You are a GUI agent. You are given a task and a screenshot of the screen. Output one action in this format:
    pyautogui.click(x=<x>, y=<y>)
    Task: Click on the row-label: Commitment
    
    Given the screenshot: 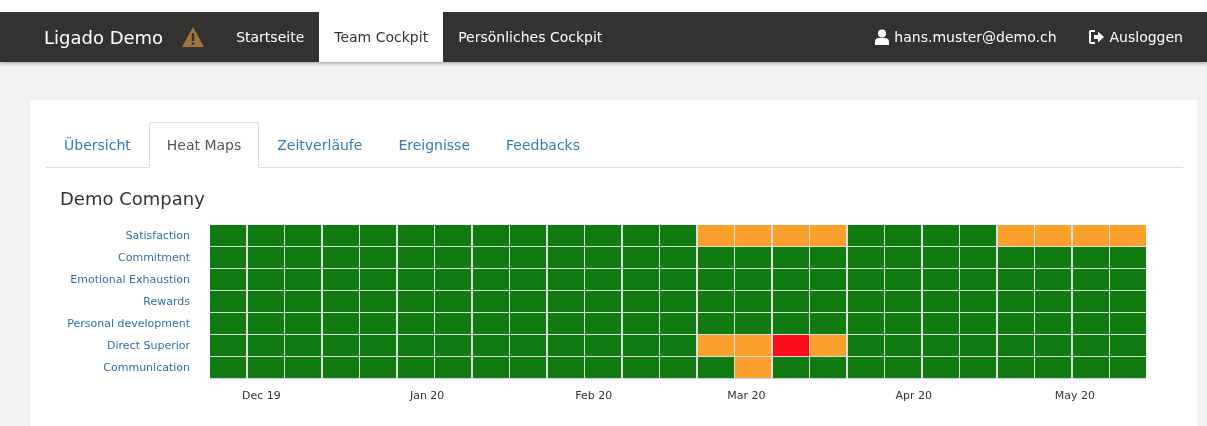 What is the action you would take?
    pyautogui.click(x=153, y=258)
    